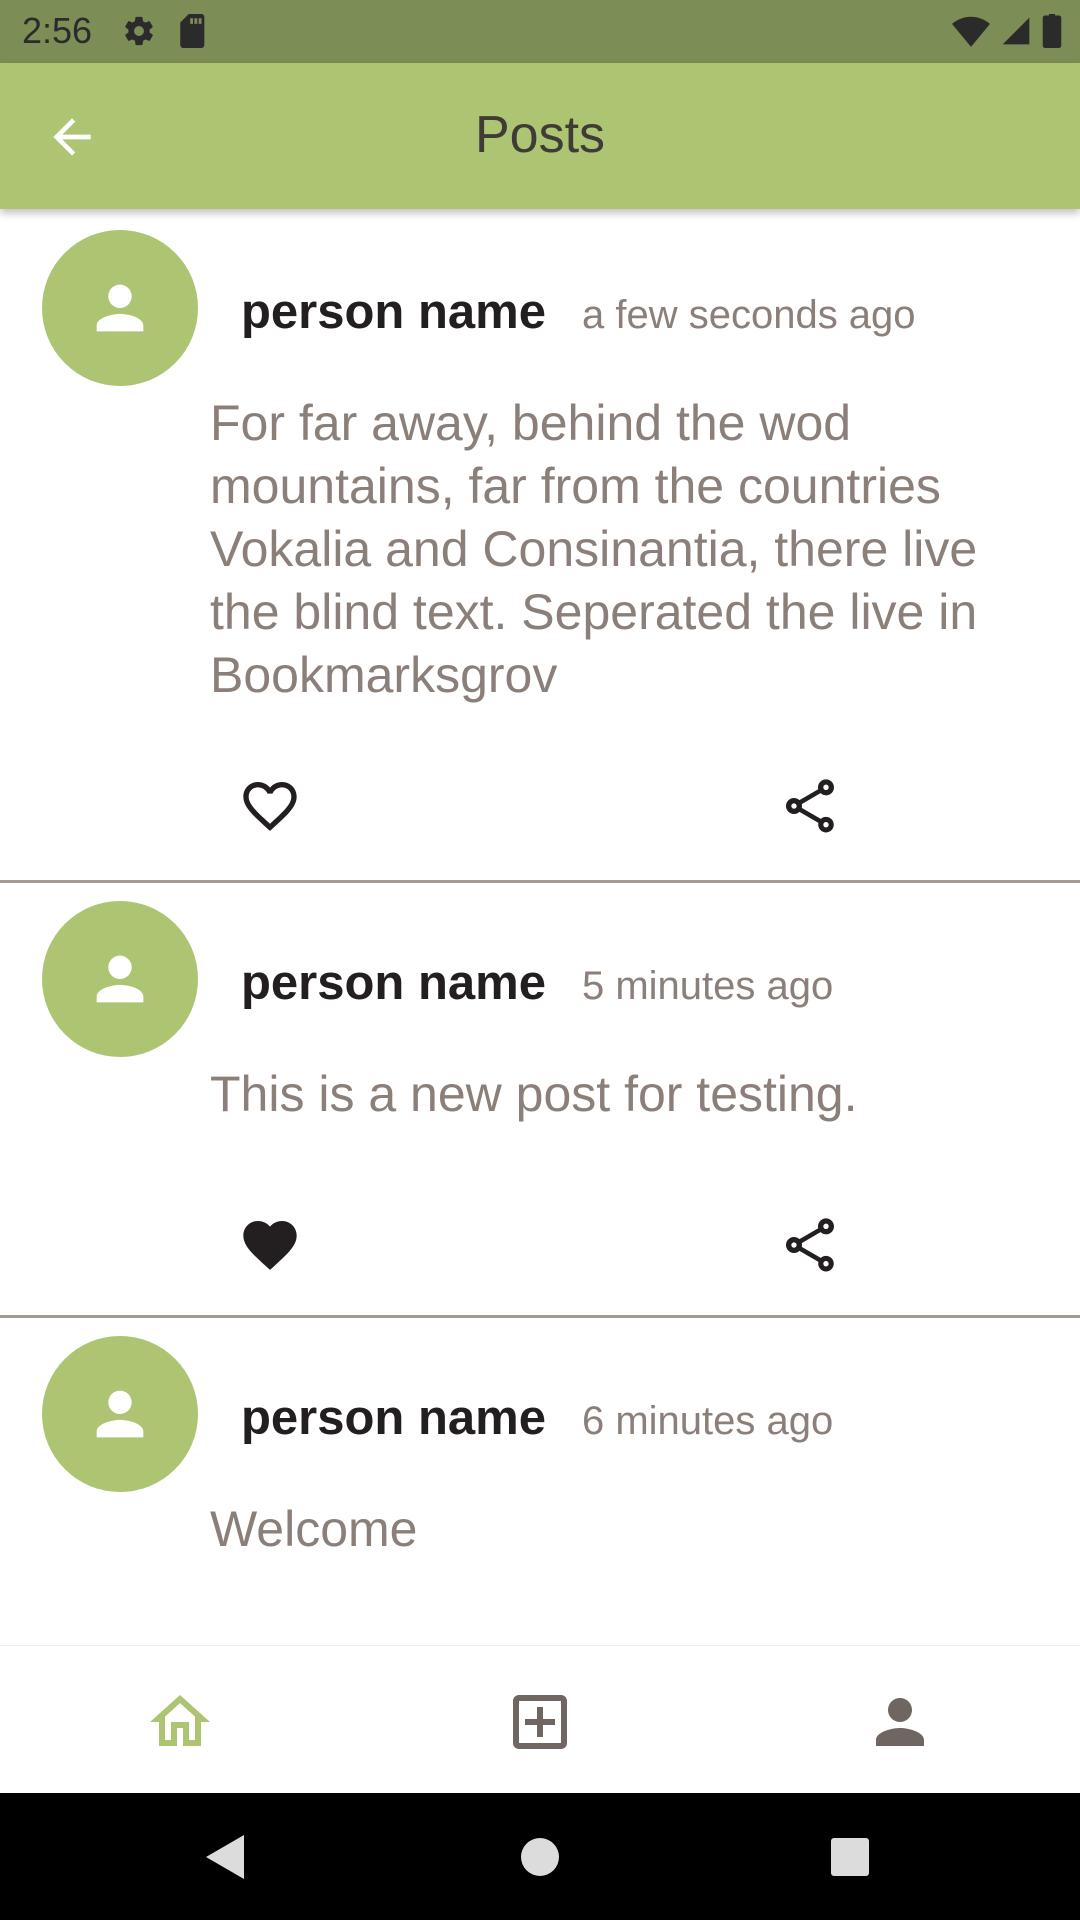 The width and height of the screenshot is (1080, 1920). I want to click on home-icon, so click(180, 1720).